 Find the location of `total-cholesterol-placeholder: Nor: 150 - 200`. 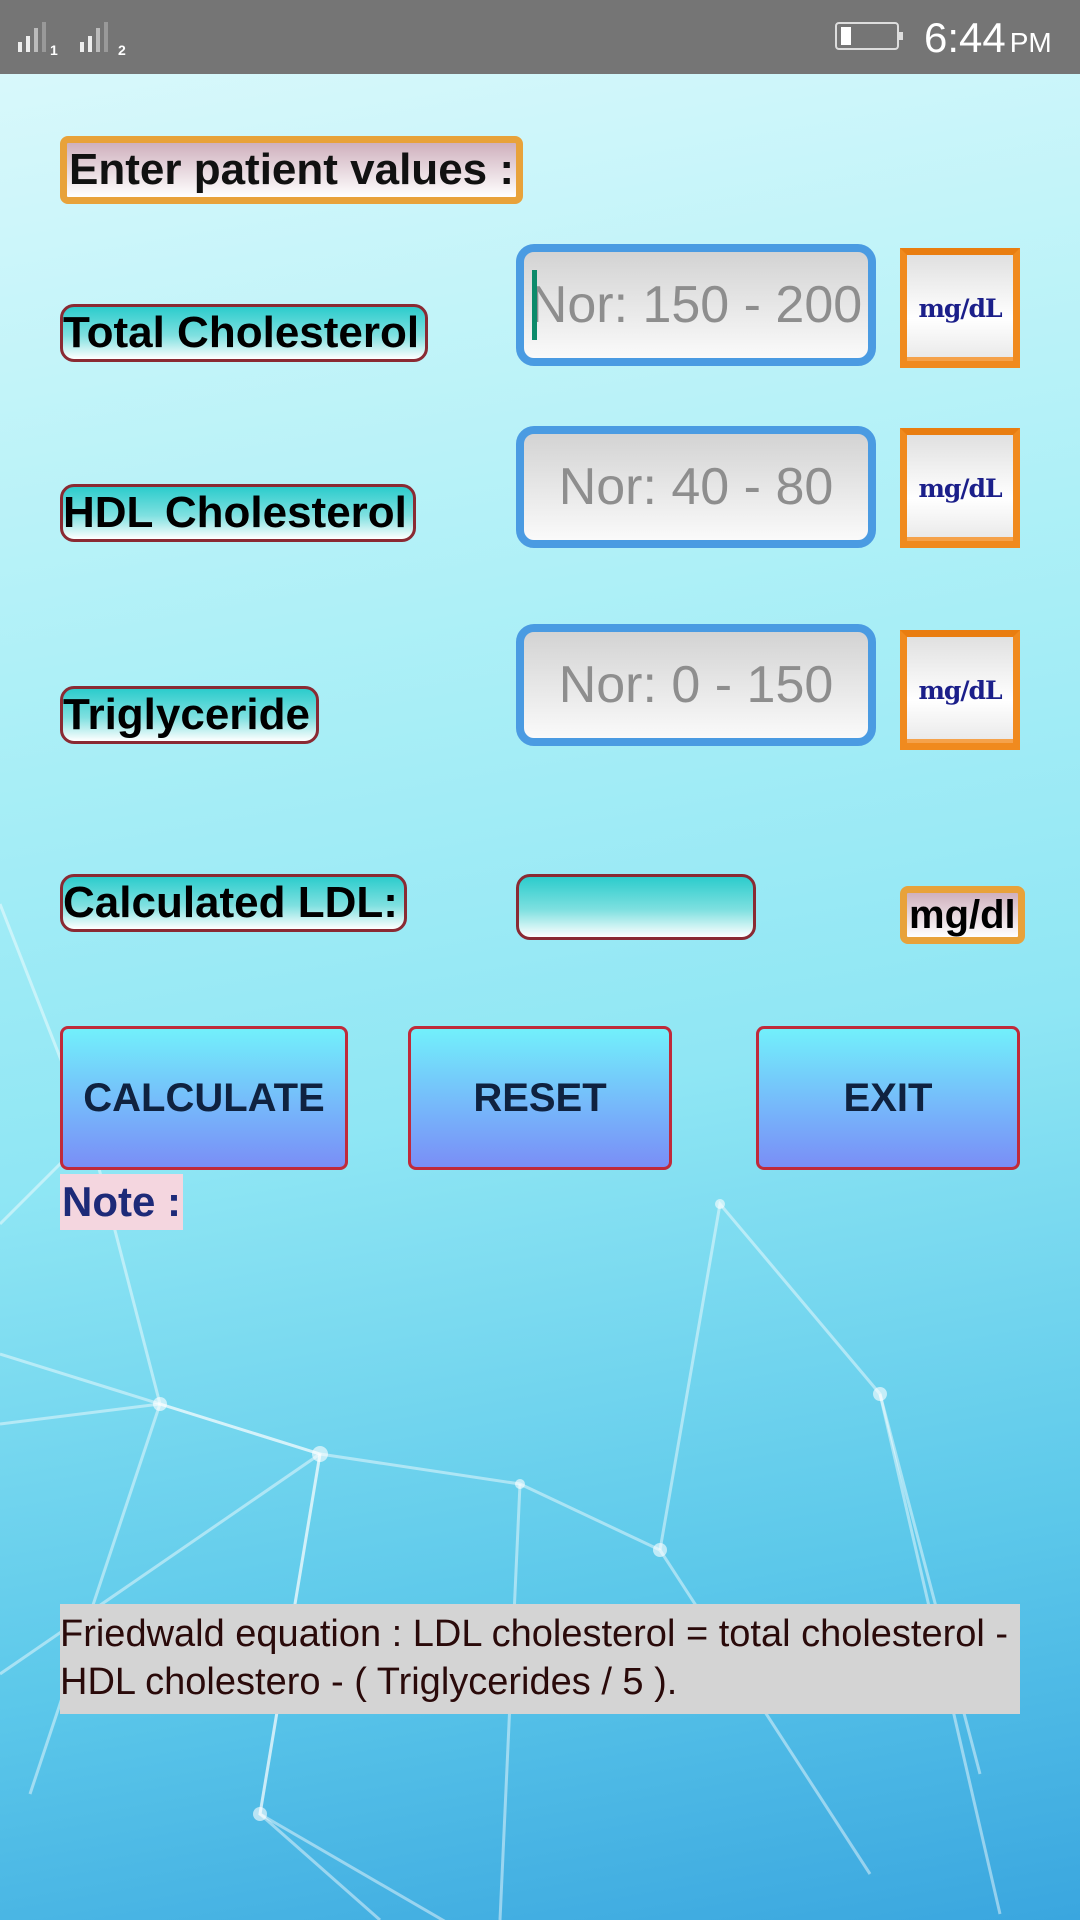

total-cholesterol-placeholder: Nor: 150 - 200 is located at coordinates (696, 305).